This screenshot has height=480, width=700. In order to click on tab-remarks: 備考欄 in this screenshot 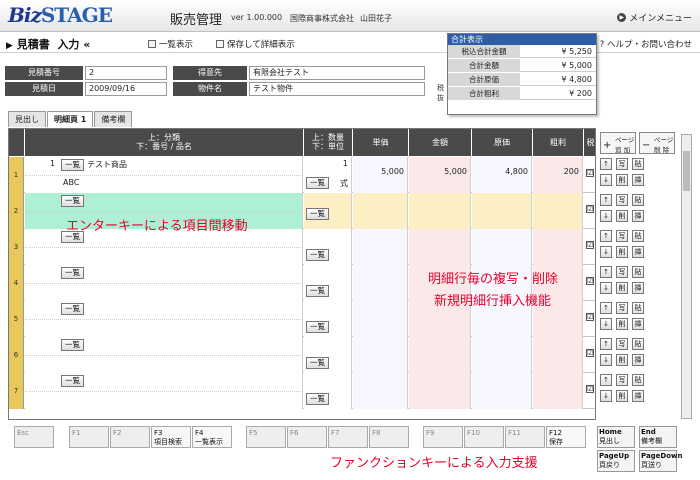, I will do `click(113, 119)`.